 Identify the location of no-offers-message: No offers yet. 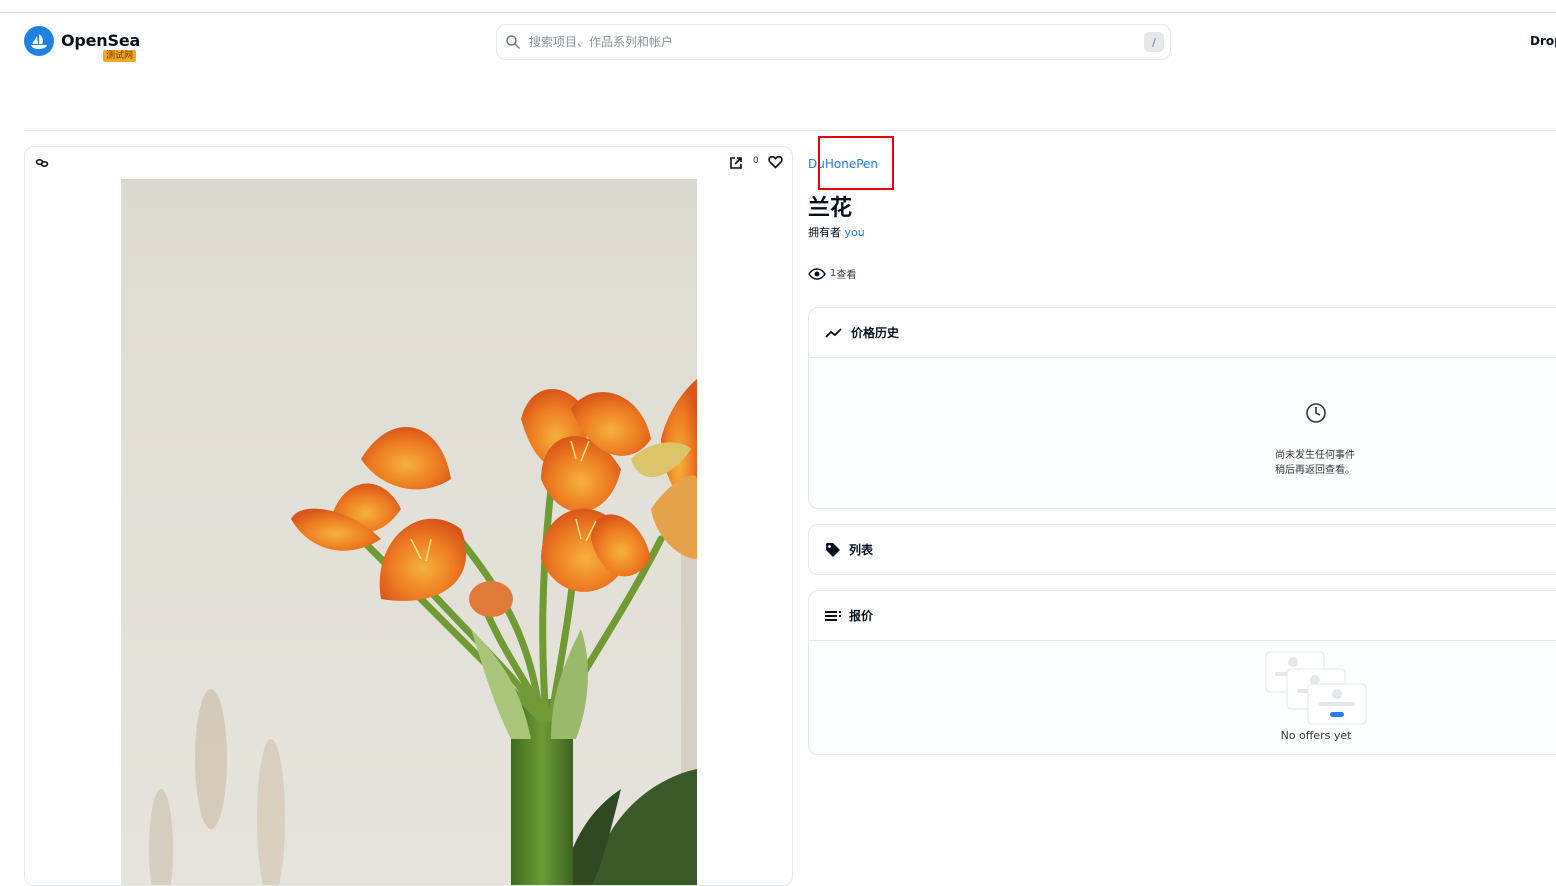
(1316, 735).